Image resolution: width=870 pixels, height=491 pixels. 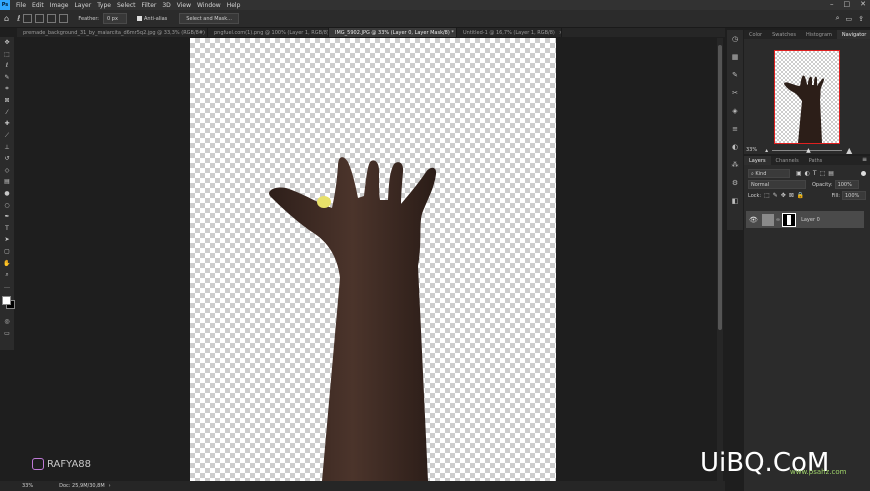 I want to click on history-brush-icon: ↺, so click(x=7, y=159).